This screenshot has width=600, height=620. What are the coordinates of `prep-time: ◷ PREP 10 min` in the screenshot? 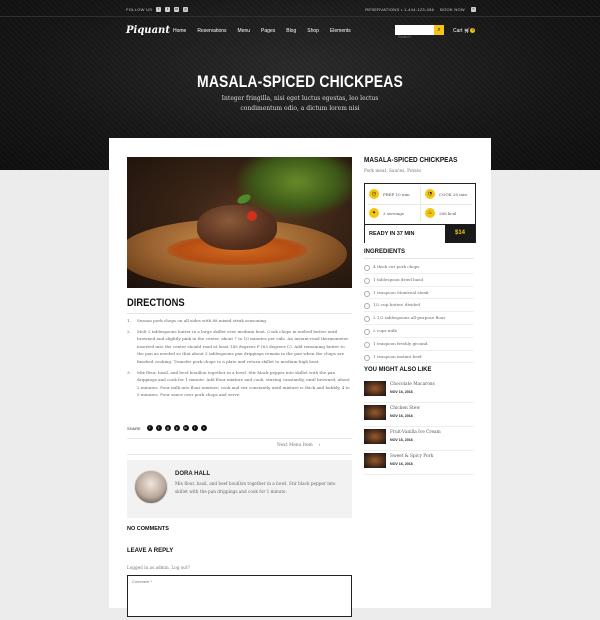 It's located at (389, 194).